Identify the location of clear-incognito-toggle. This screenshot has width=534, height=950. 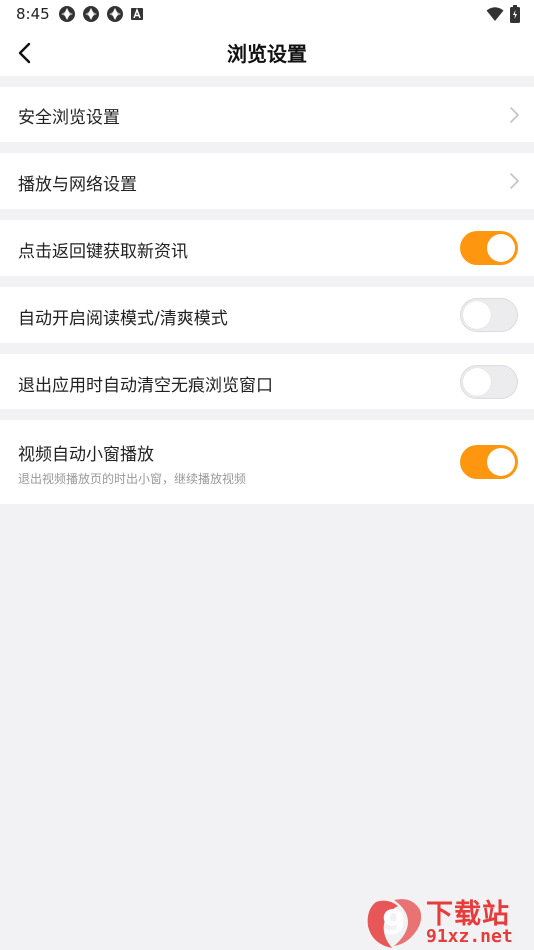
(489, 382).